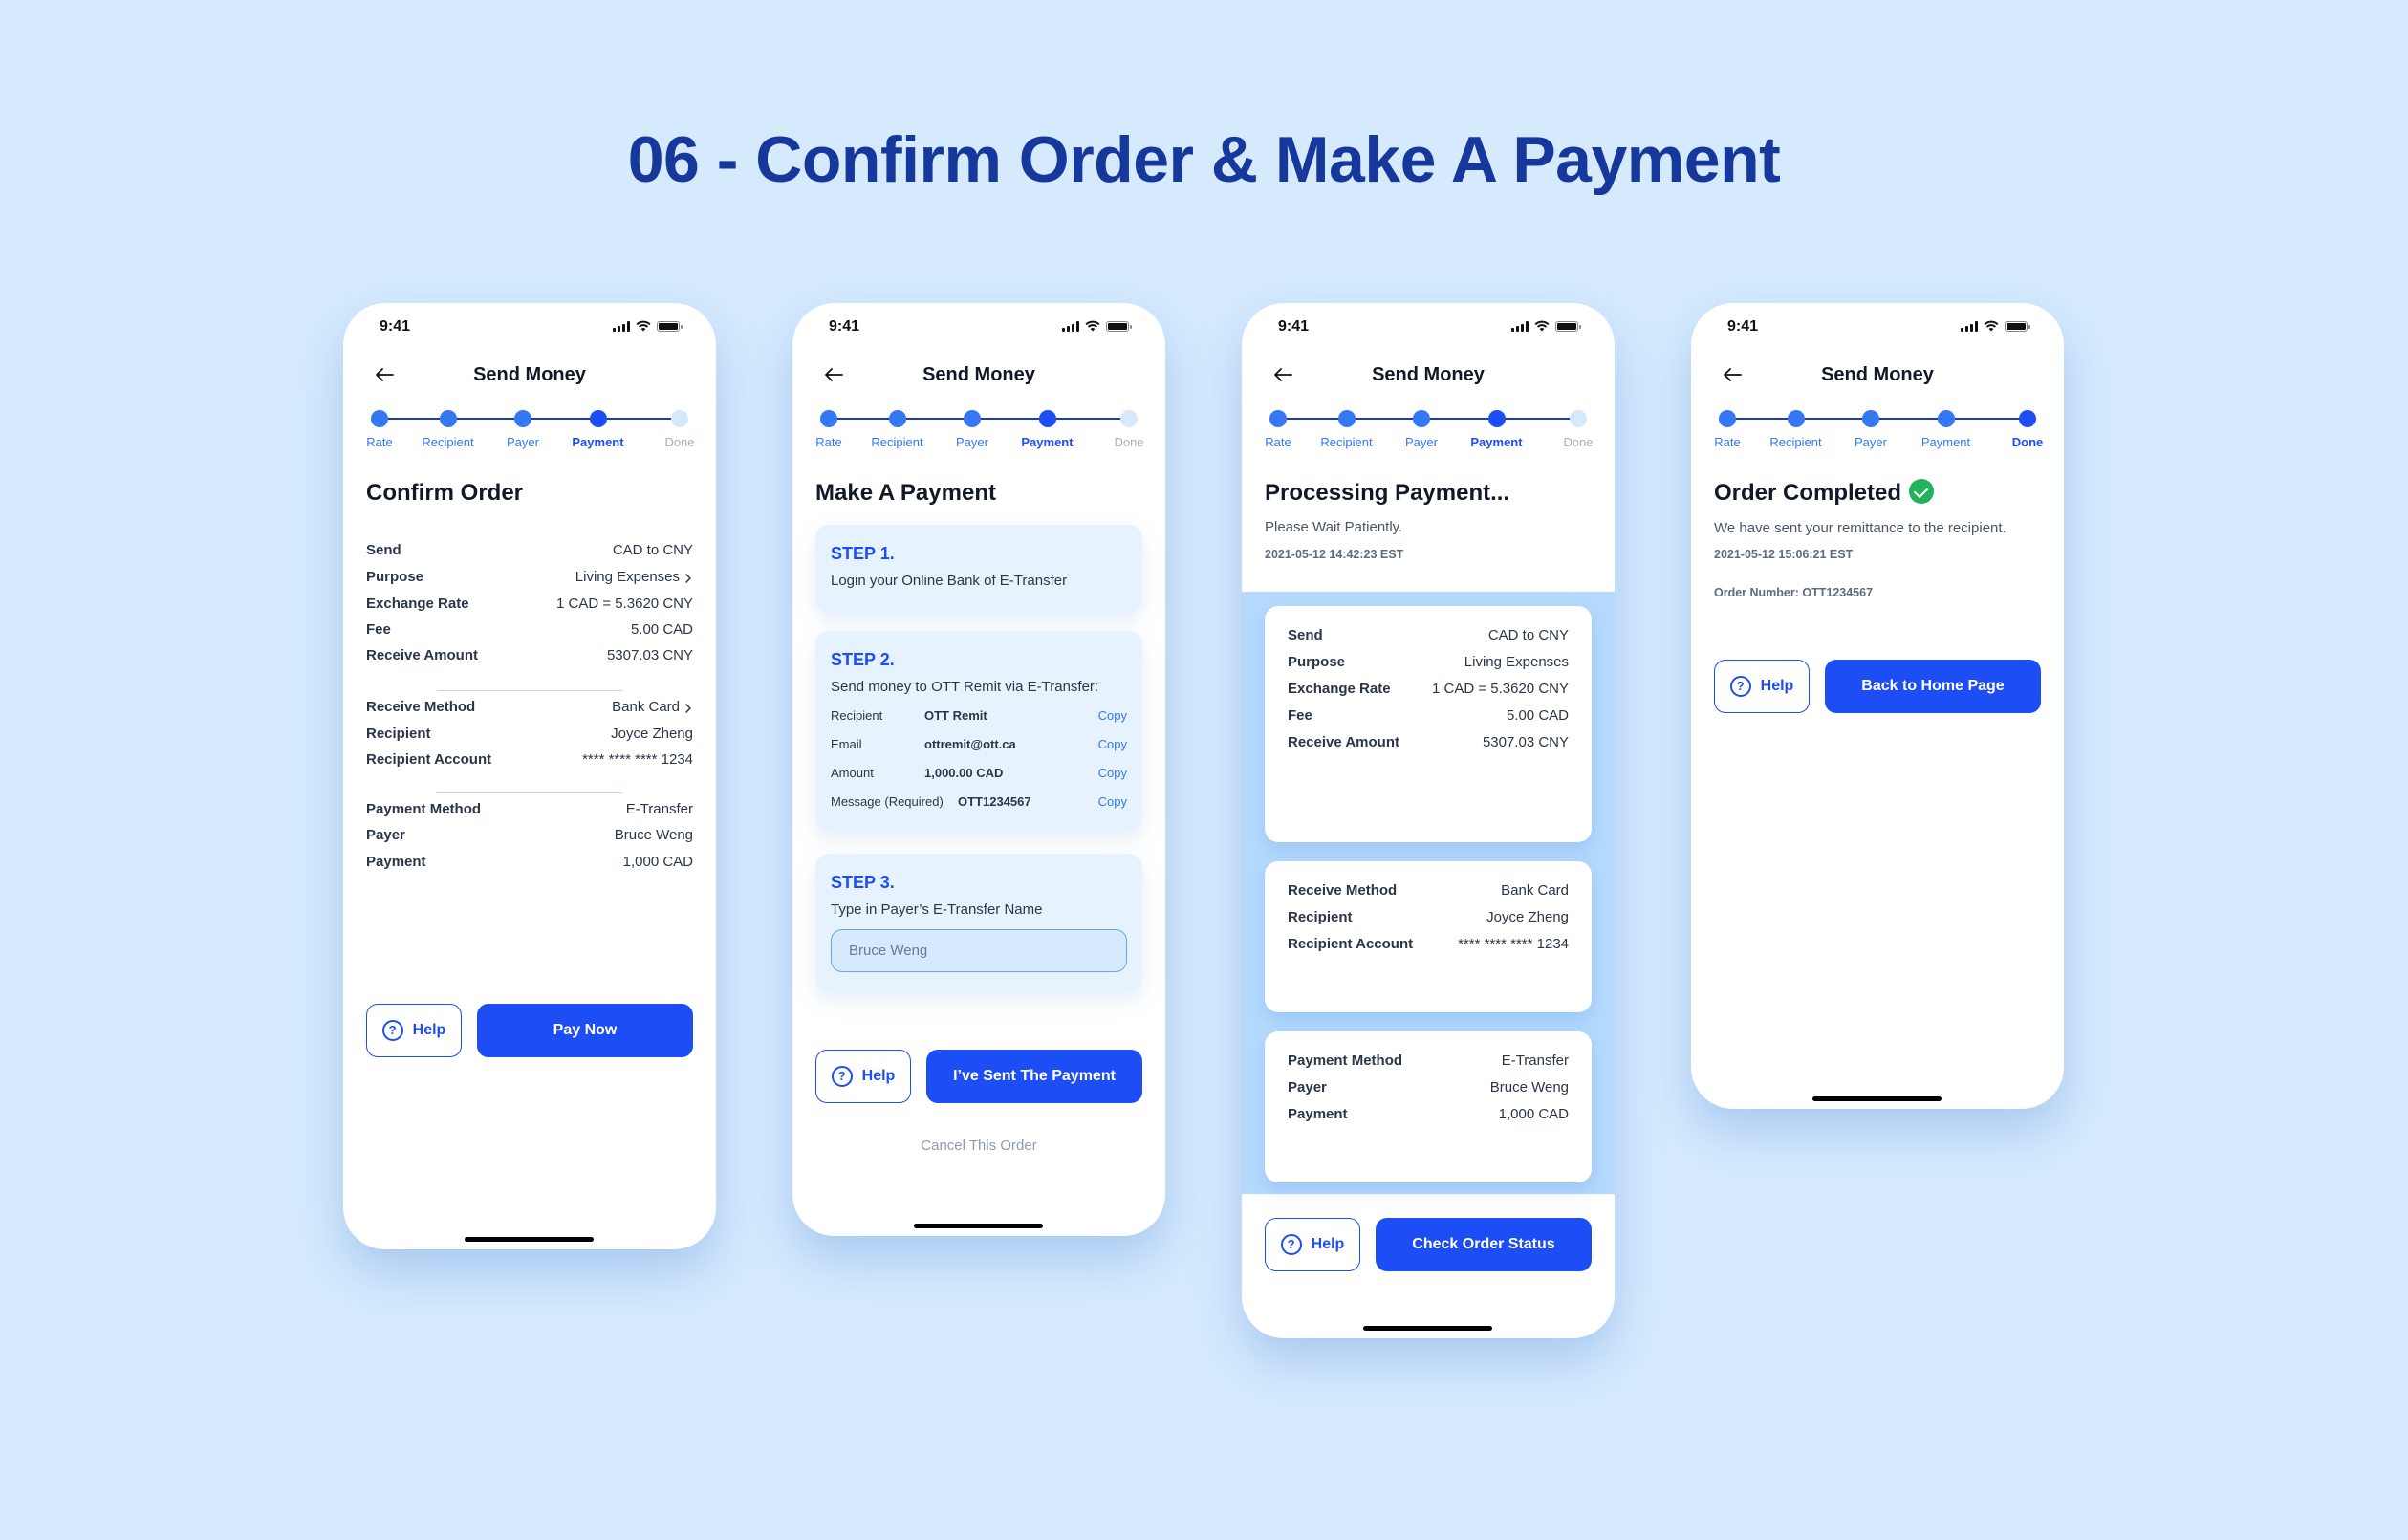 The image size is (2408, 1540). What do you see at coordinates (1527, 917) in the screenshot?
I see `detail-value: Joyce Zheng` at bounding box center [1527, 917].